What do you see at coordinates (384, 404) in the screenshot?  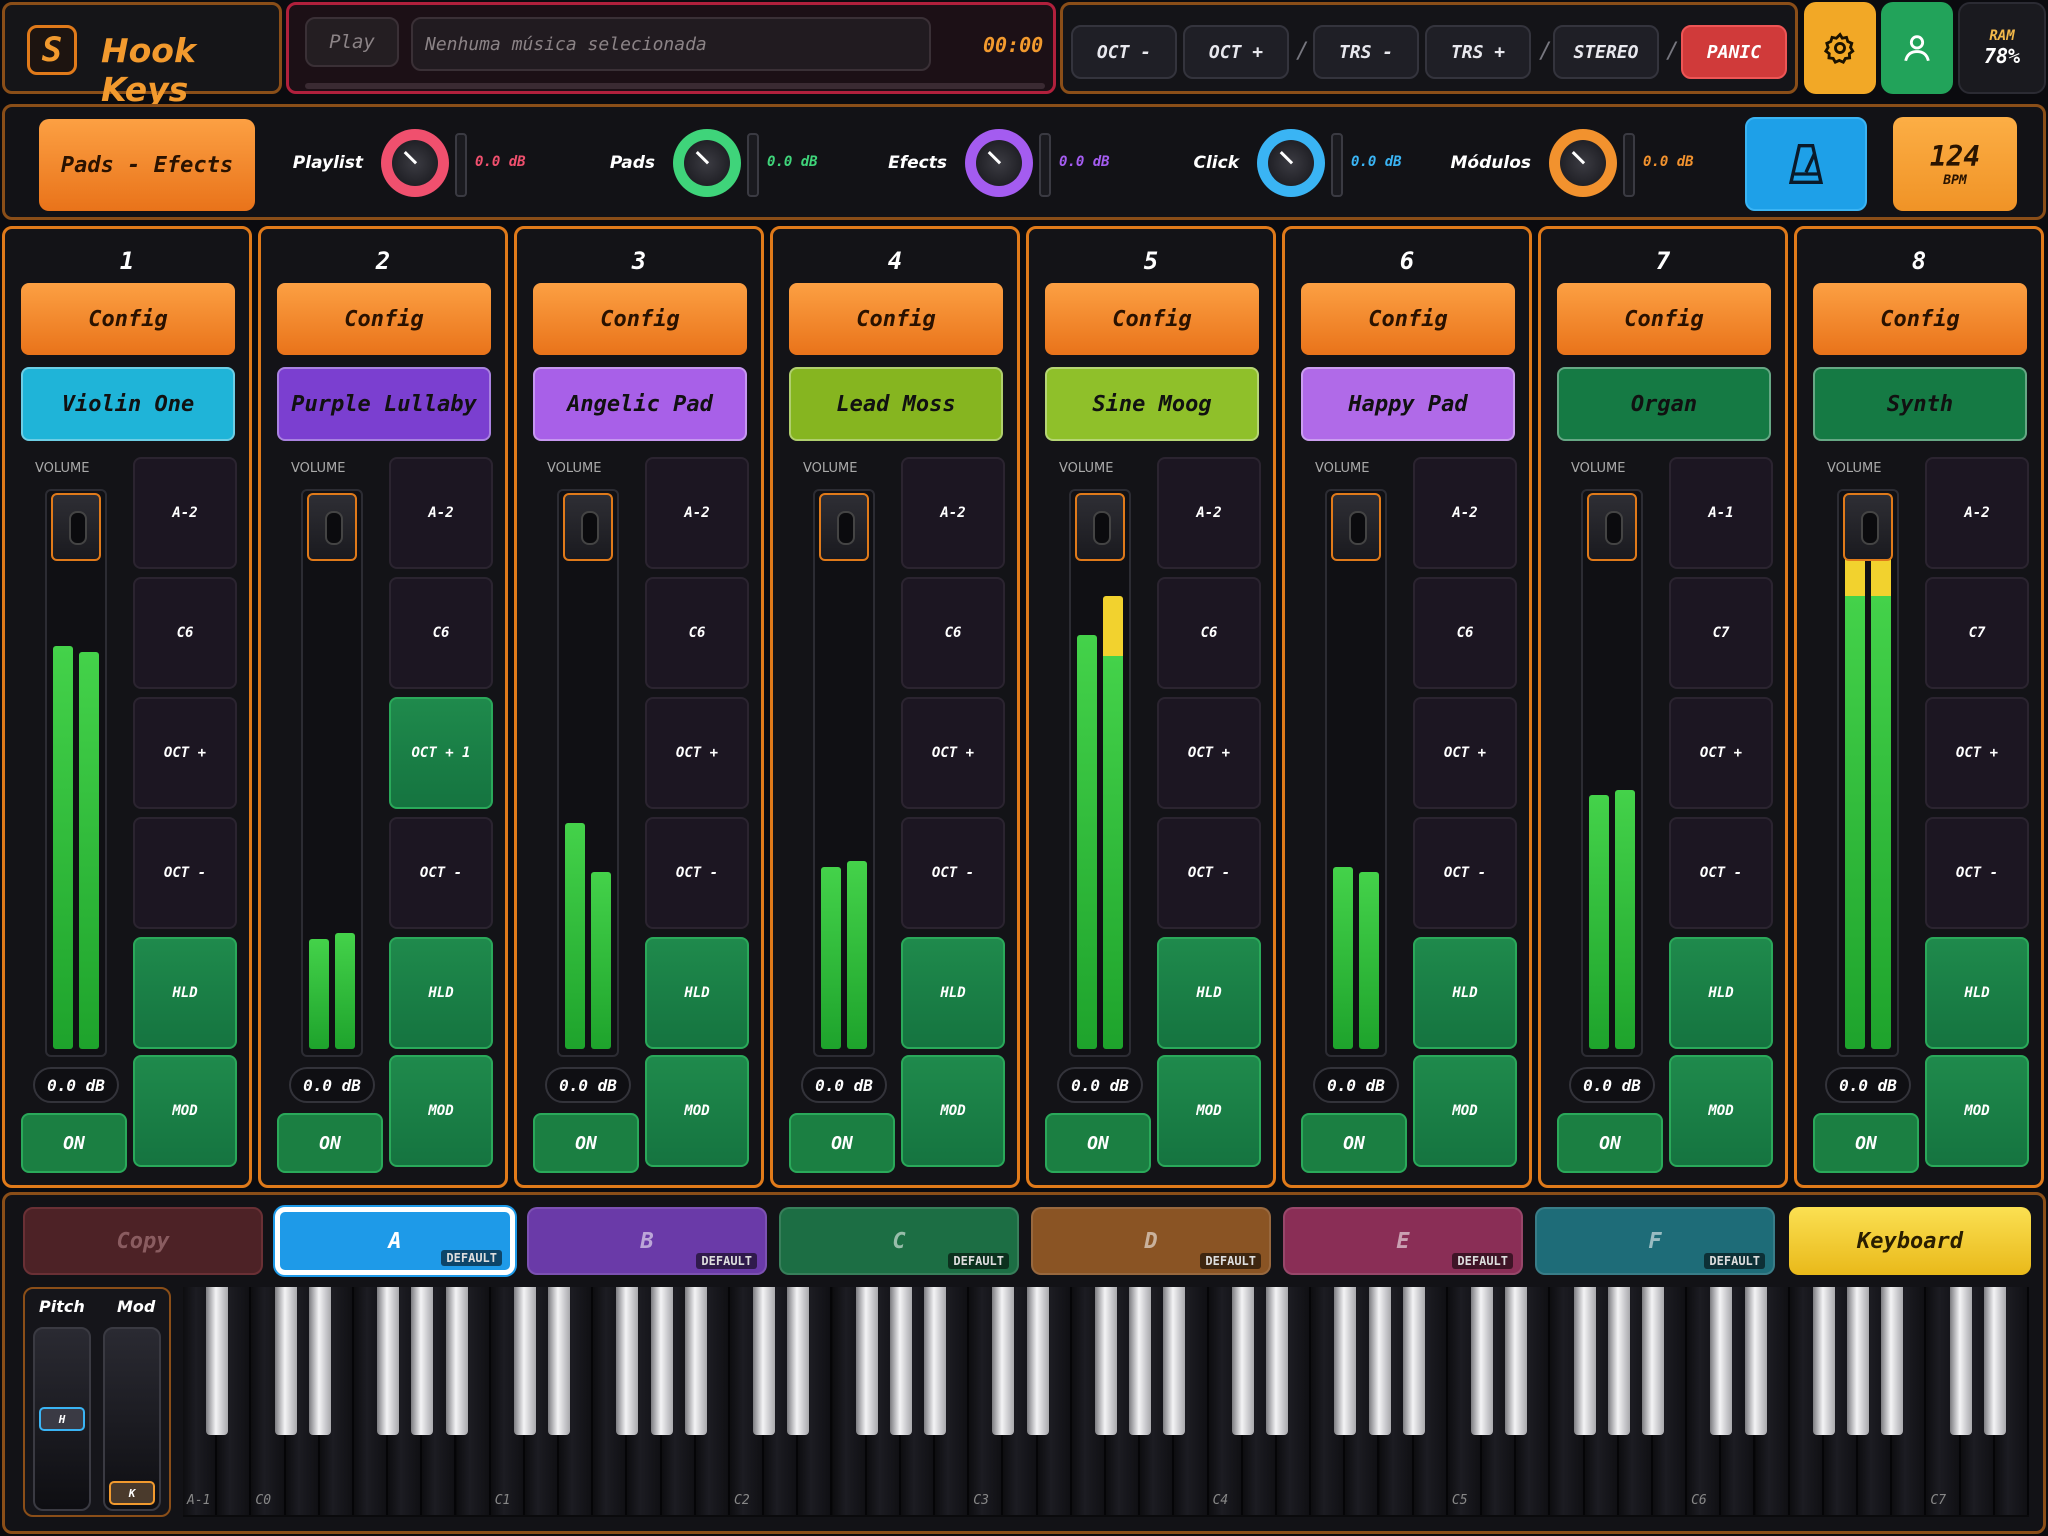 I see `instrument-button: Purple Lullaby` at bounding box center [384, 404].